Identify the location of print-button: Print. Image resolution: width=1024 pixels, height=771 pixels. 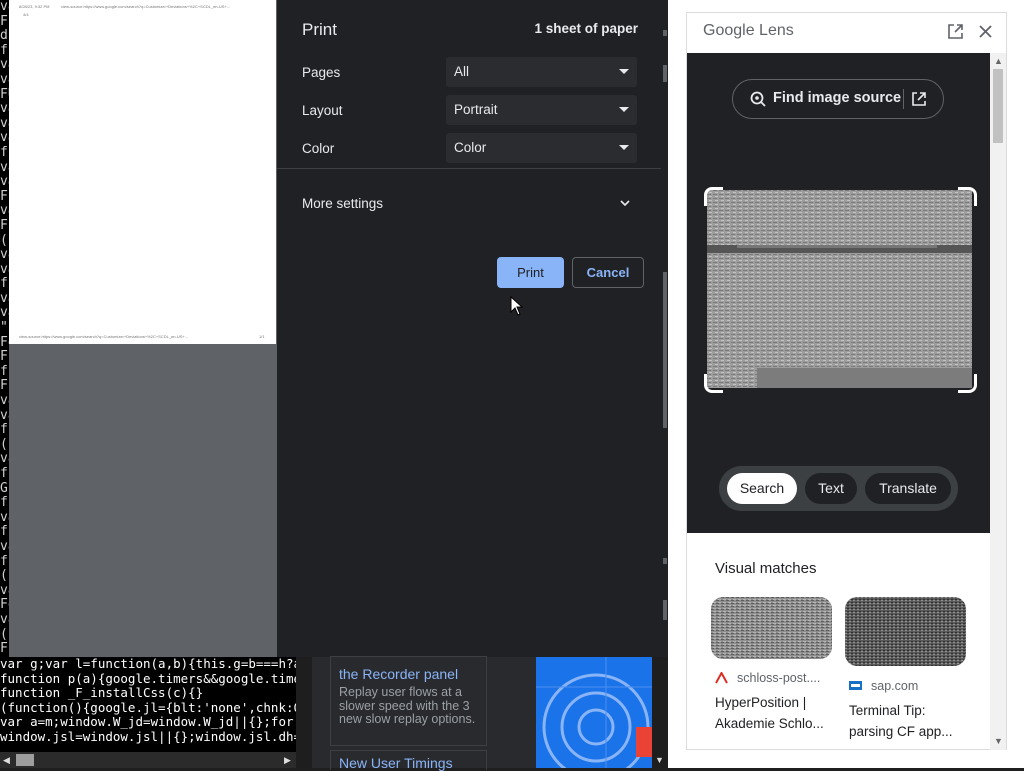
(530, 272).